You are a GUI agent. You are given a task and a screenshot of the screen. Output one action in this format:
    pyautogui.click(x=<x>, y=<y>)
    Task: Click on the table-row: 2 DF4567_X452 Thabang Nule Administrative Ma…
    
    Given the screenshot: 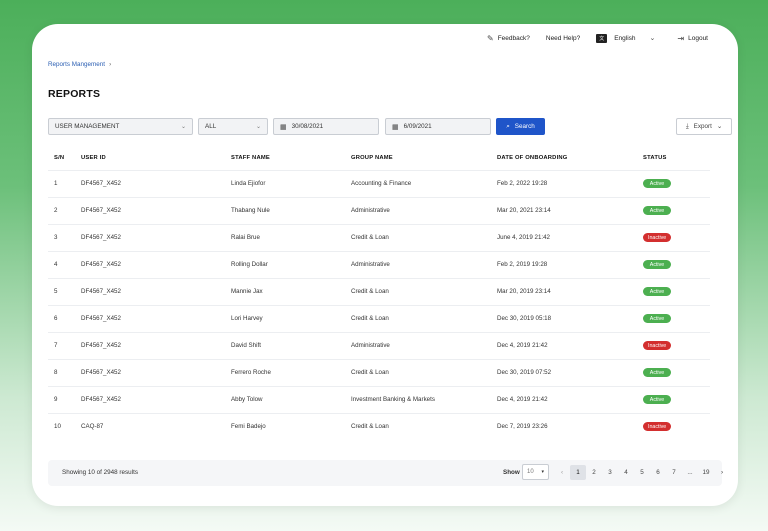 What is the action you would take?
    pyautogui.click(x=379, y=210)
    